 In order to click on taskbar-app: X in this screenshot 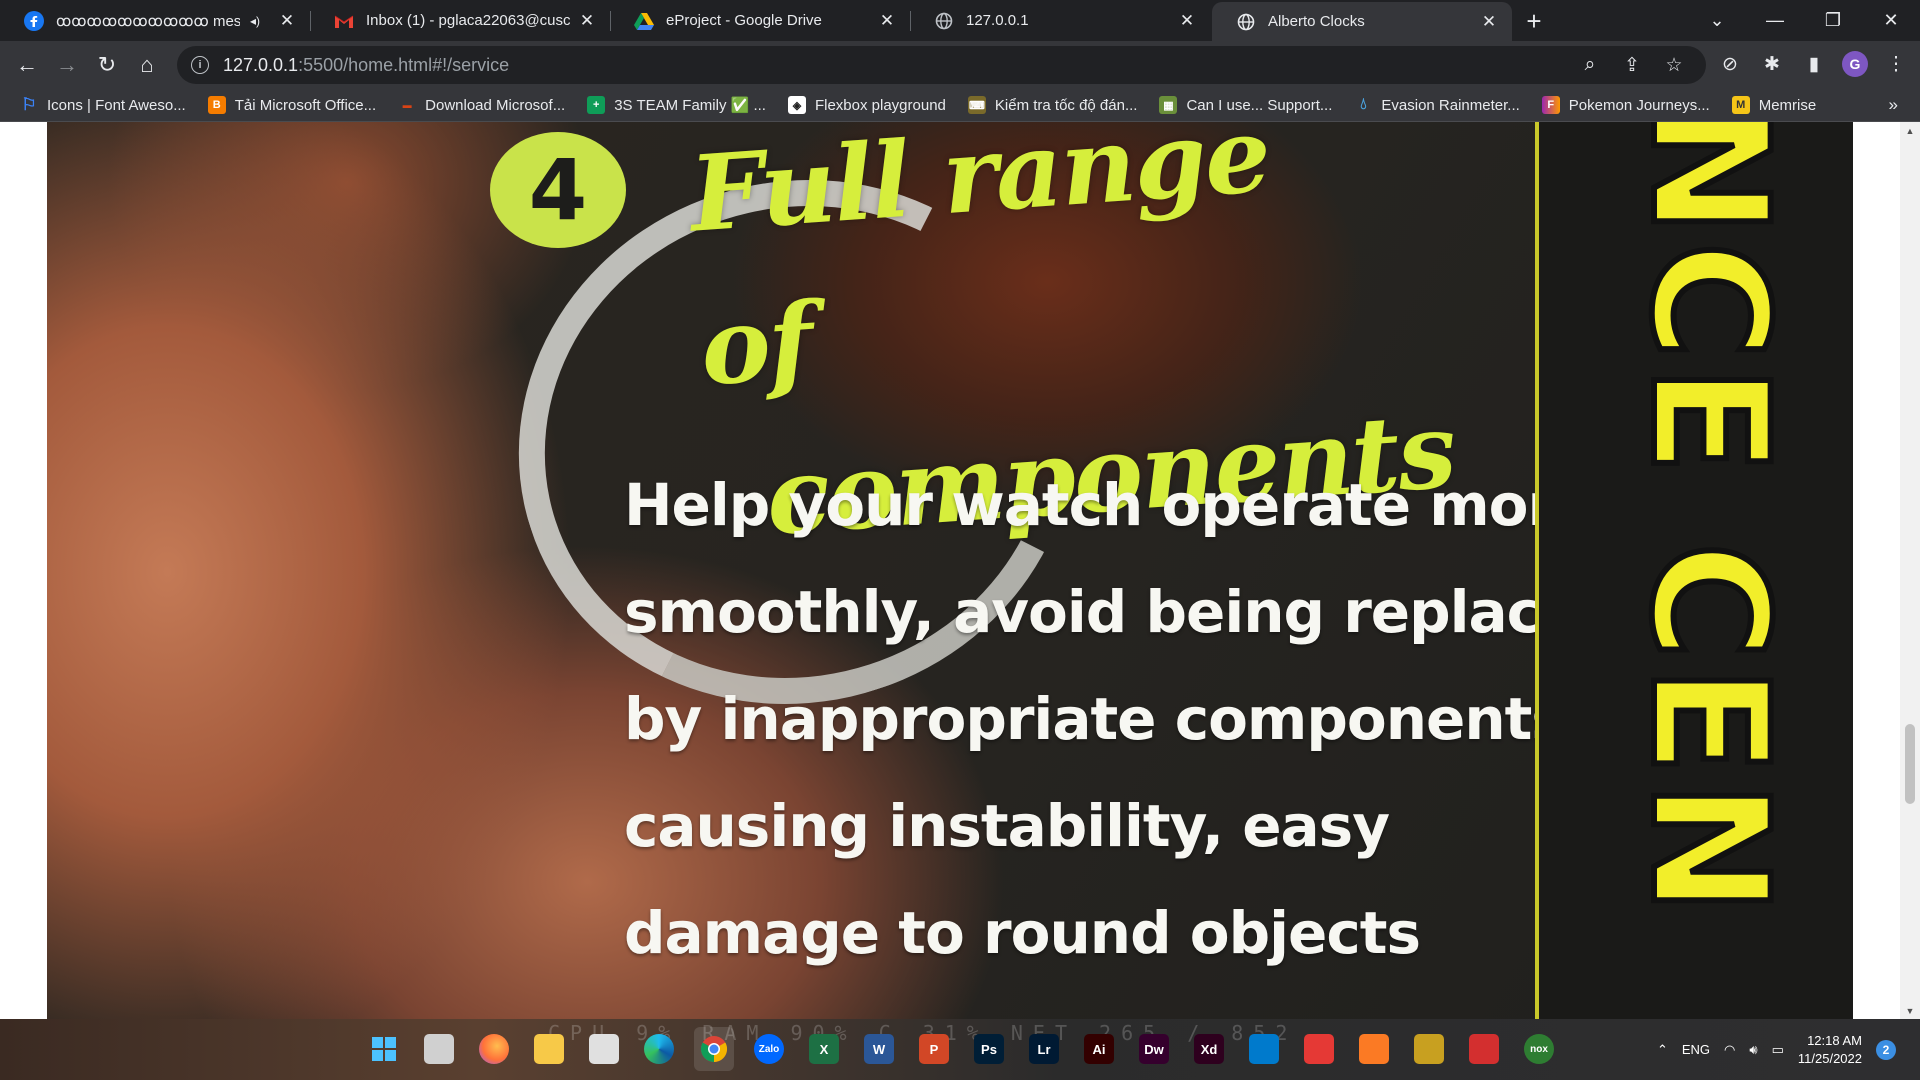, I will do `click(824, 1049)`.